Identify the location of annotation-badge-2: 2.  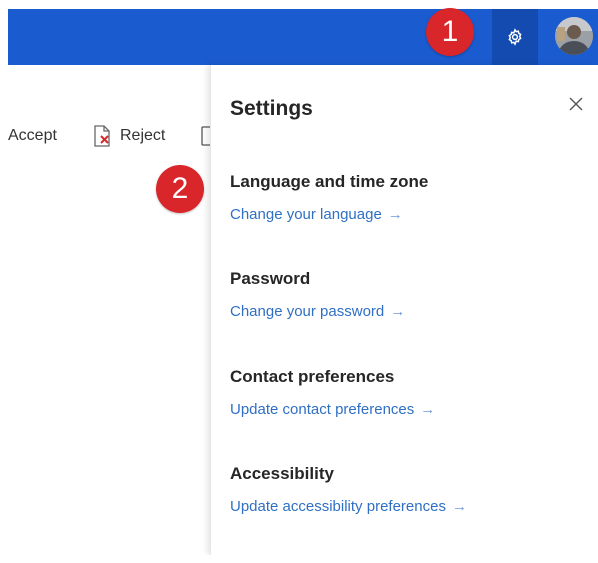
(180, 189).